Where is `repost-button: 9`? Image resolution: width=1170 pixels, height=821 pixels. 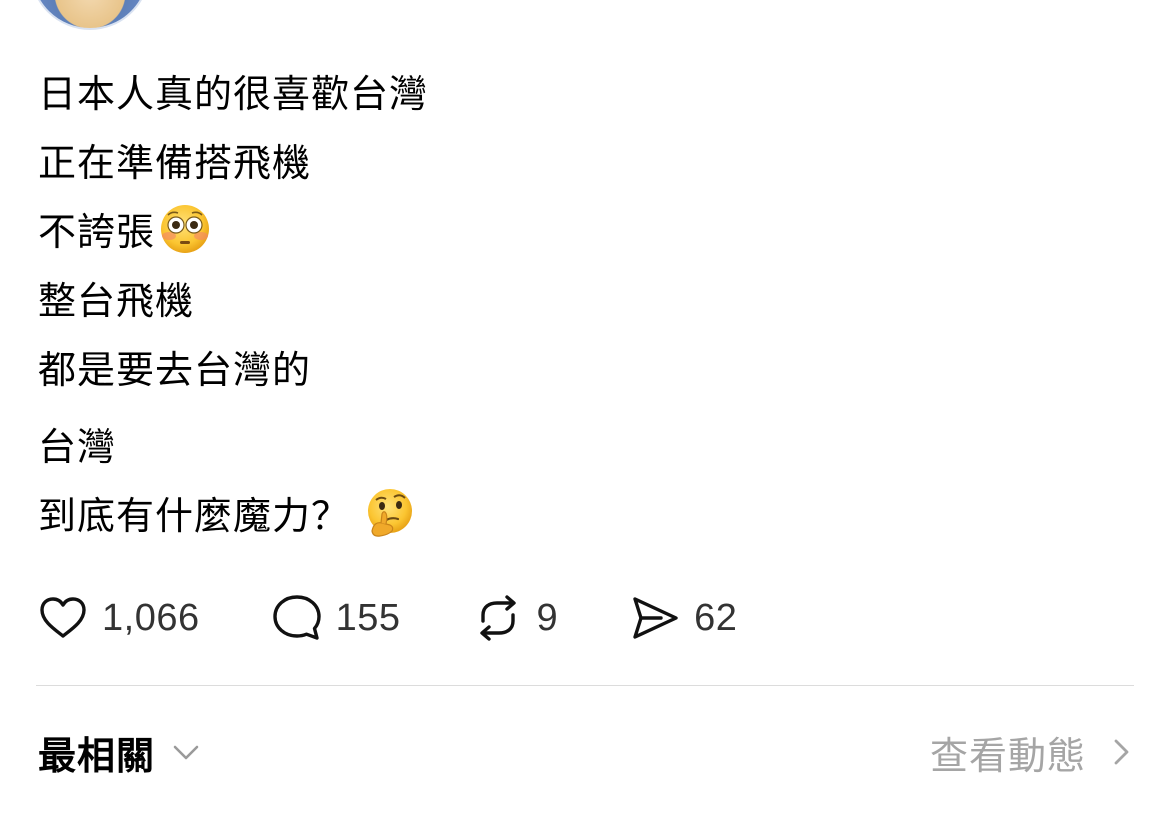
repost-button: 9 is located at coordinates (515, 618).